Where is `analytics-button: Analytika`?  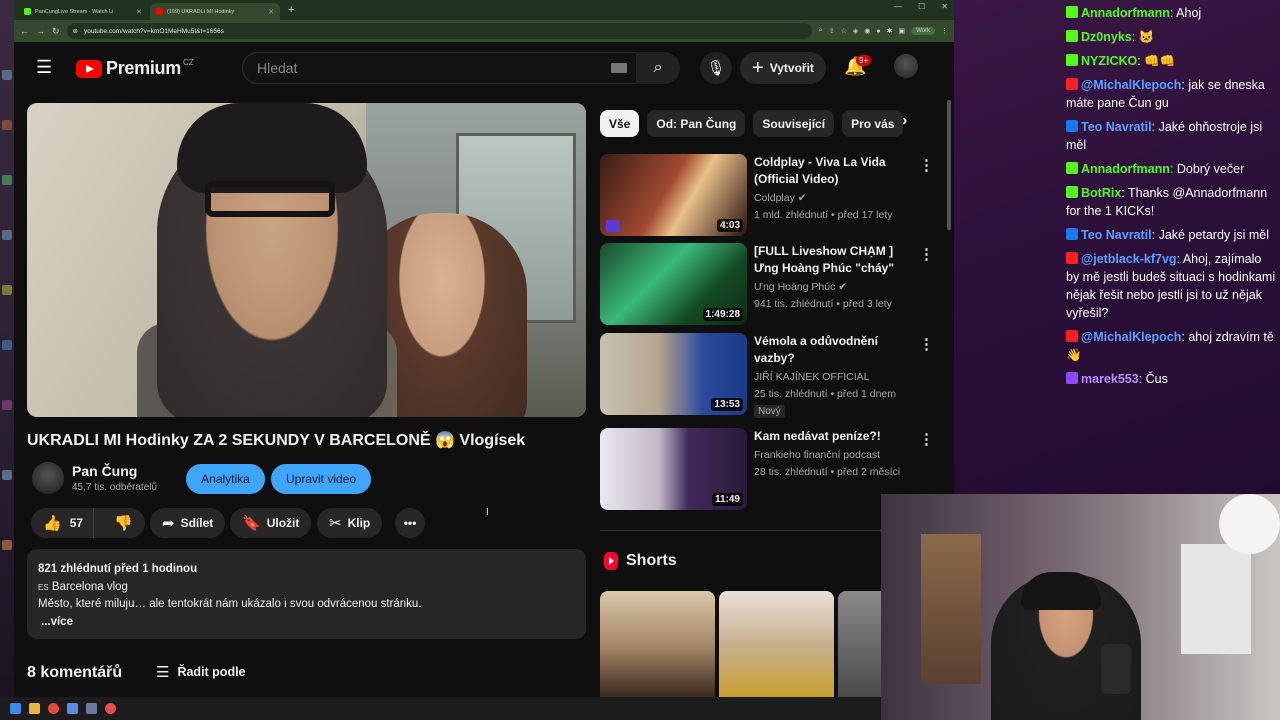 analytics-button: Analytika is located at coordinates (225, 479).